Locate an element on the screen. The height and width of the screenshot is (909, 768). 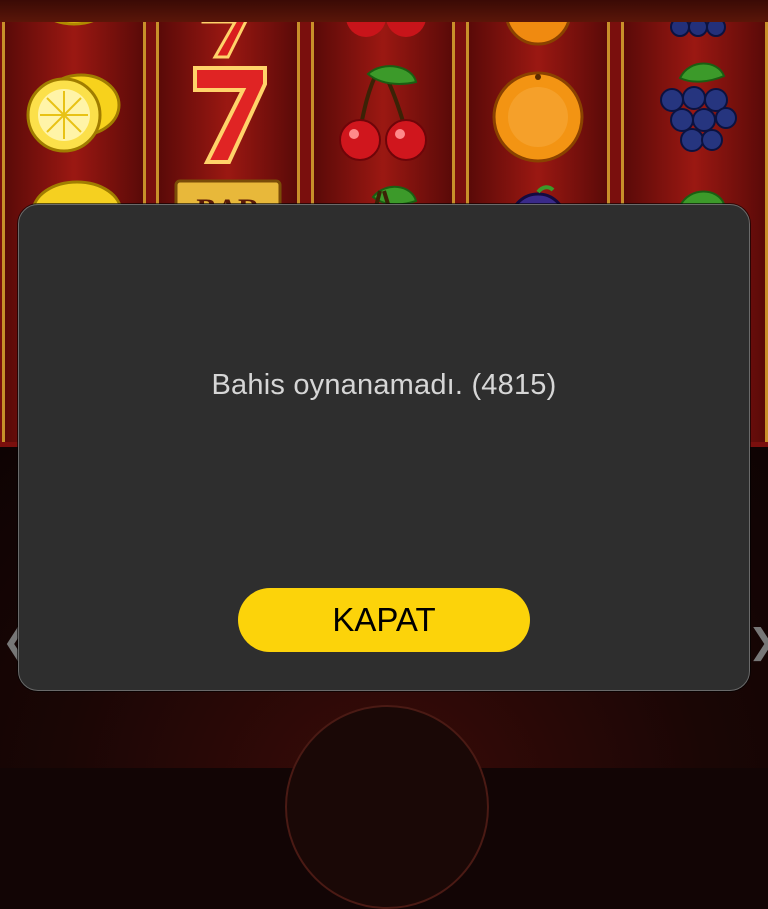
orange-symbol is located at coordinates (538, 132).